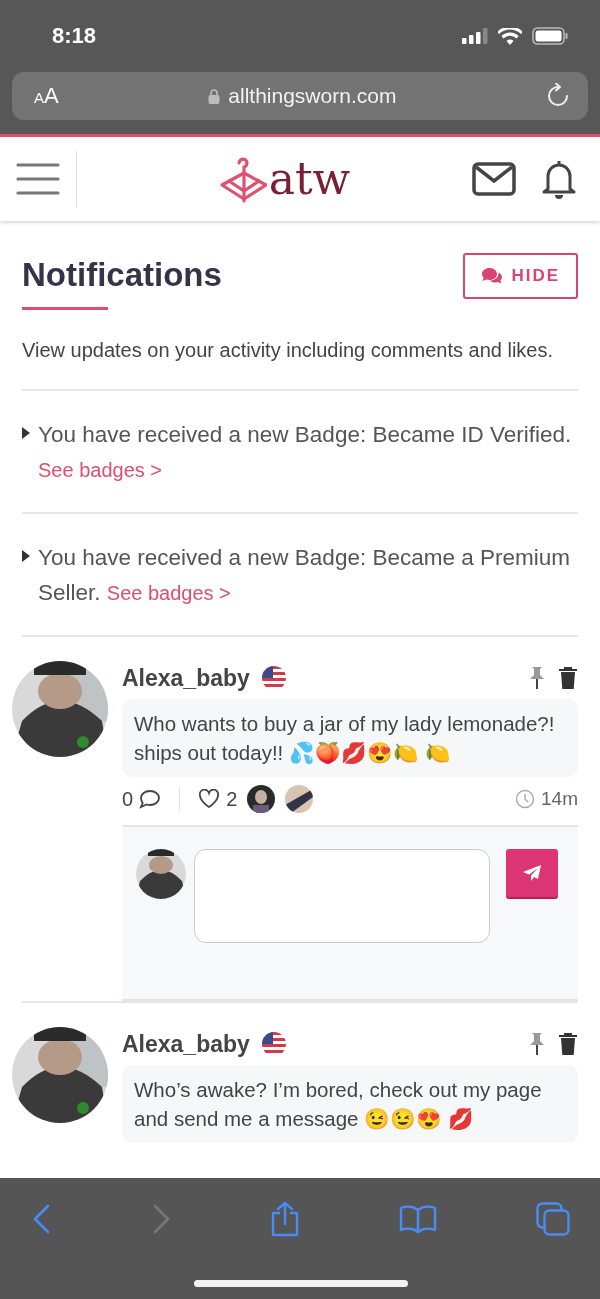 The image size is (600, 1299). What do you see at coordinates (309, 179) in the screenshot?
I see `site-logo: atw` at bounding box center [309, 179].